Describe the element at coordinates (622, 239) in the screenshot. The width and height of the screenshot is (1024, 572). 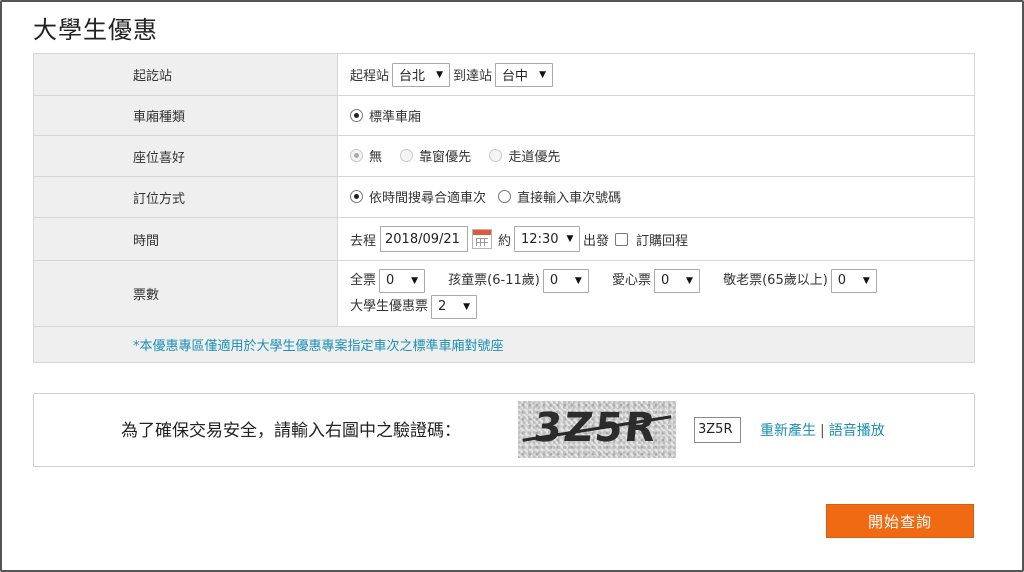
I see `return-trip-checkbox` at that location.